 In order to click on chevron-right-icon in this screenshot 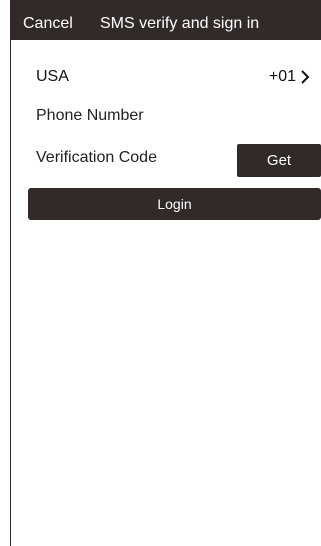, I will do `click(305, 77)`.